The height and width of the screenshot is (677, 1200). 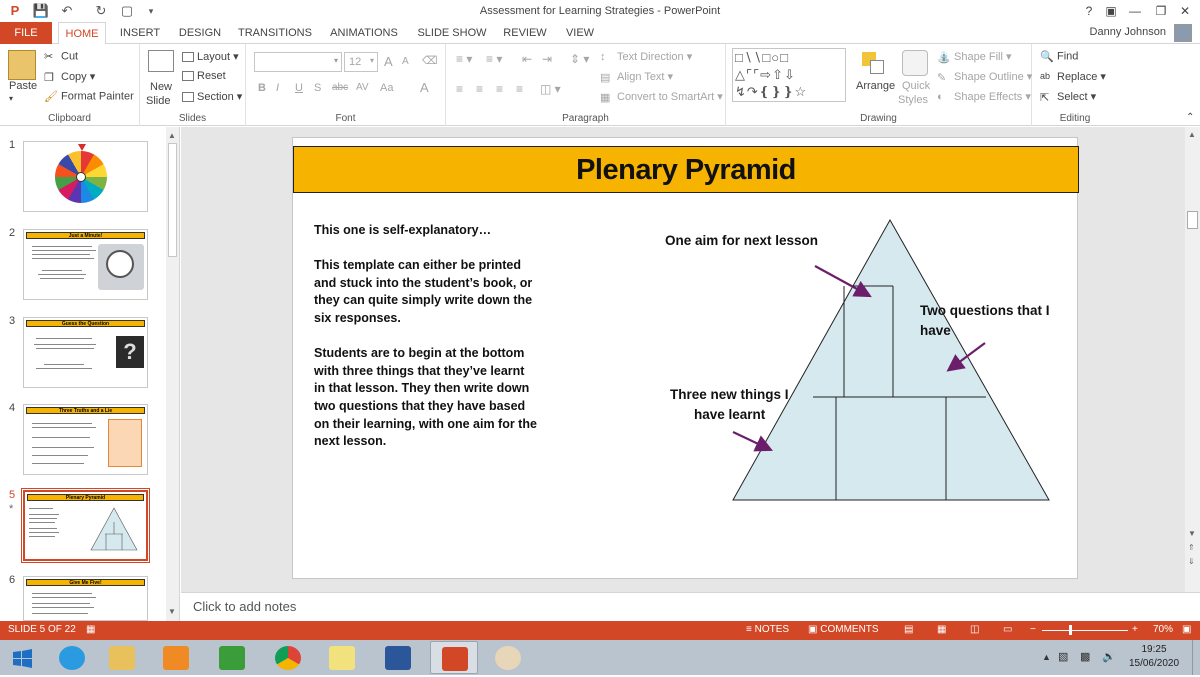 What do you see at coordinates (547, 59) in the screenshot?
I see `increase-indent-icon: ⇥` at bounding box center [547, 59].